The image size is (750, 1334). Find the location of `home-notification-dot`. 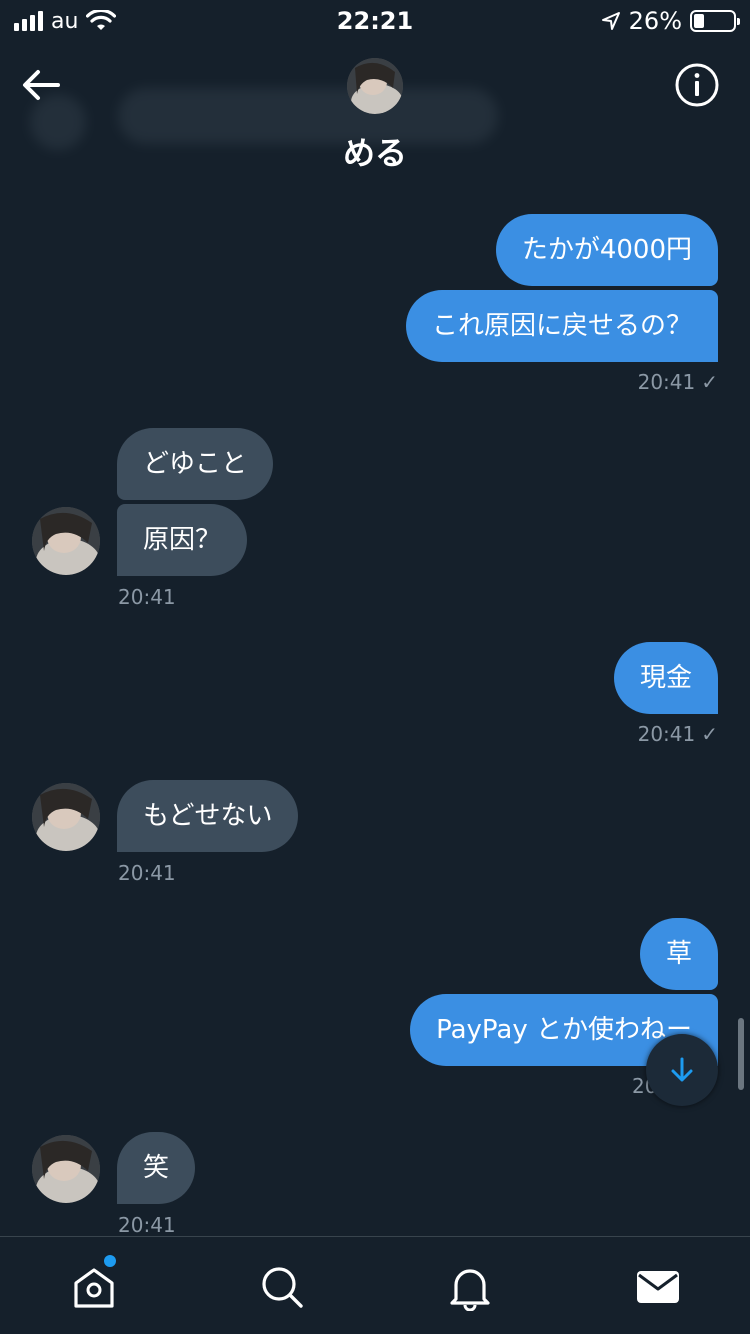

home-notification-dot is located at coordinates (110, 1261).